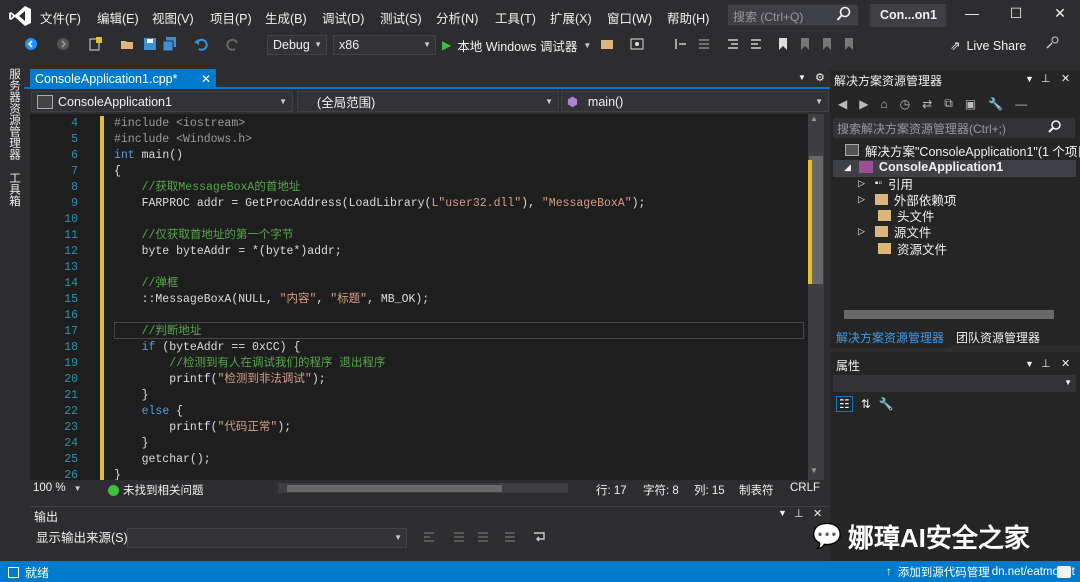  What do you see at coordinates (948, 103) in the screenshot?
I see `se-collapse-icon: ⧉` at bounding box center [948, 103].